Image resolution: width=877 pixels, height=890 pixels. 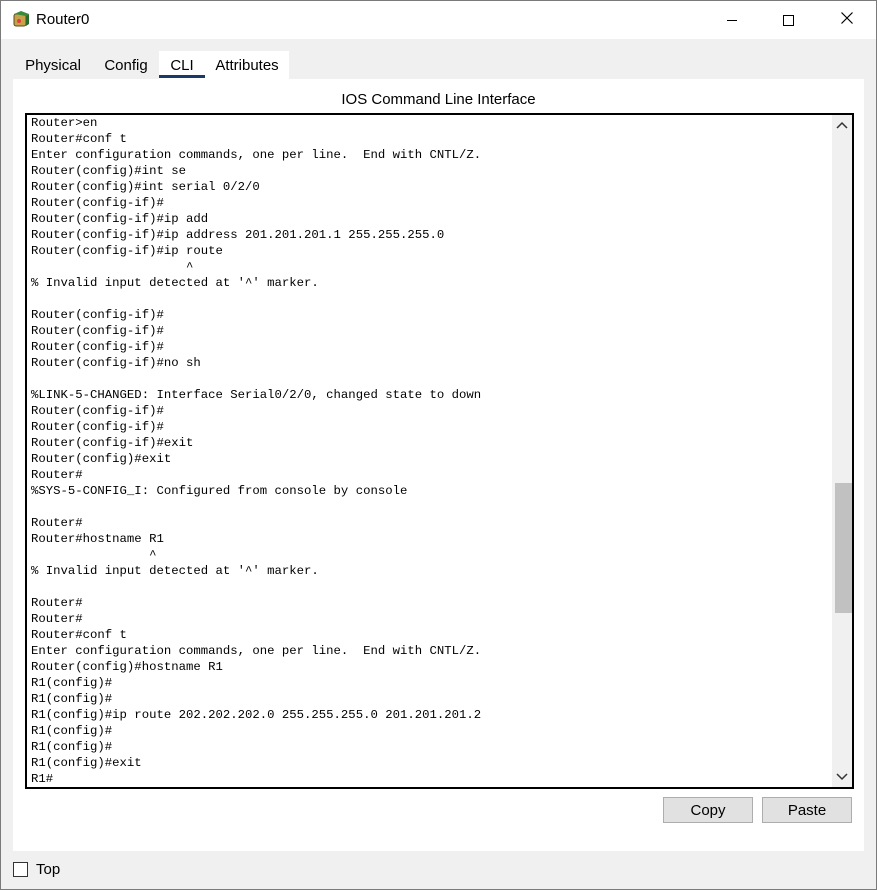 What do you see at coordinates (116, 363) in the screenshot?
I see `terminal-line: Router(config-if)#no sh` at bounding box center [116, 363].